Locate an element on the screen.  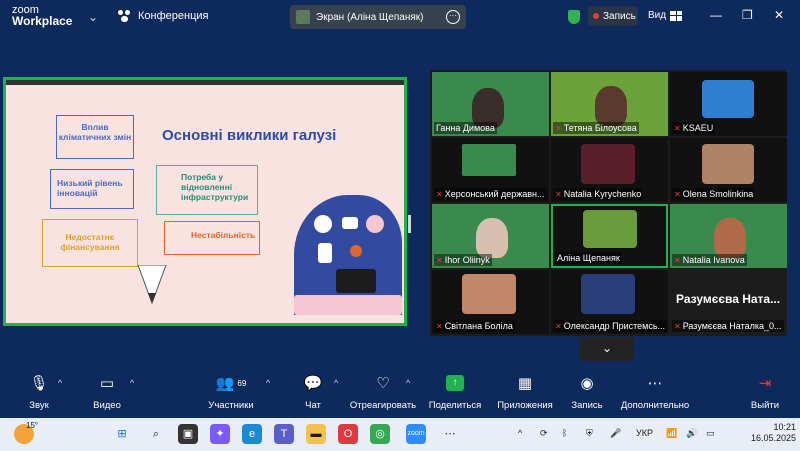
conference-label: Конференция is located at coordinates (173, 16).